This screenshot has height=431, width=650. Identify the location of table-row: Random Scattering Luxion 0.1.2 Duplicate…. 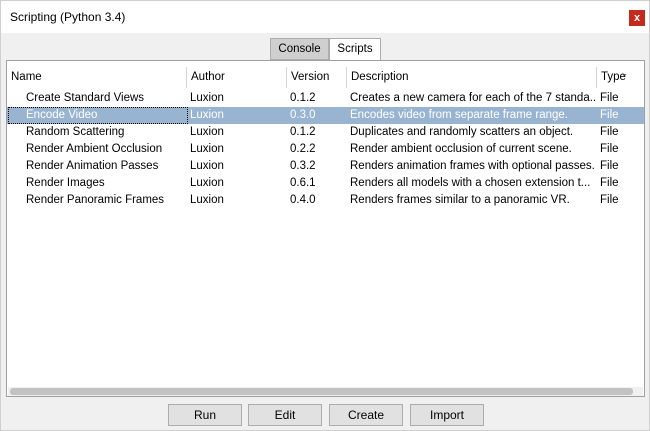
(325, 132).